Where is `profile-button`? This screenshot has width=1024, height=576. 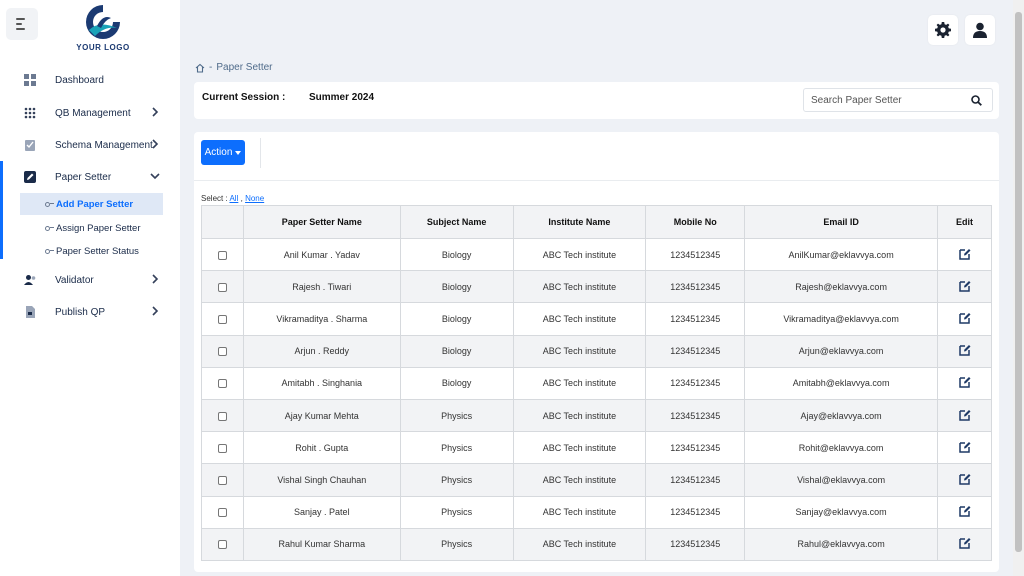 profile-button is located at coordinates (980, 30).